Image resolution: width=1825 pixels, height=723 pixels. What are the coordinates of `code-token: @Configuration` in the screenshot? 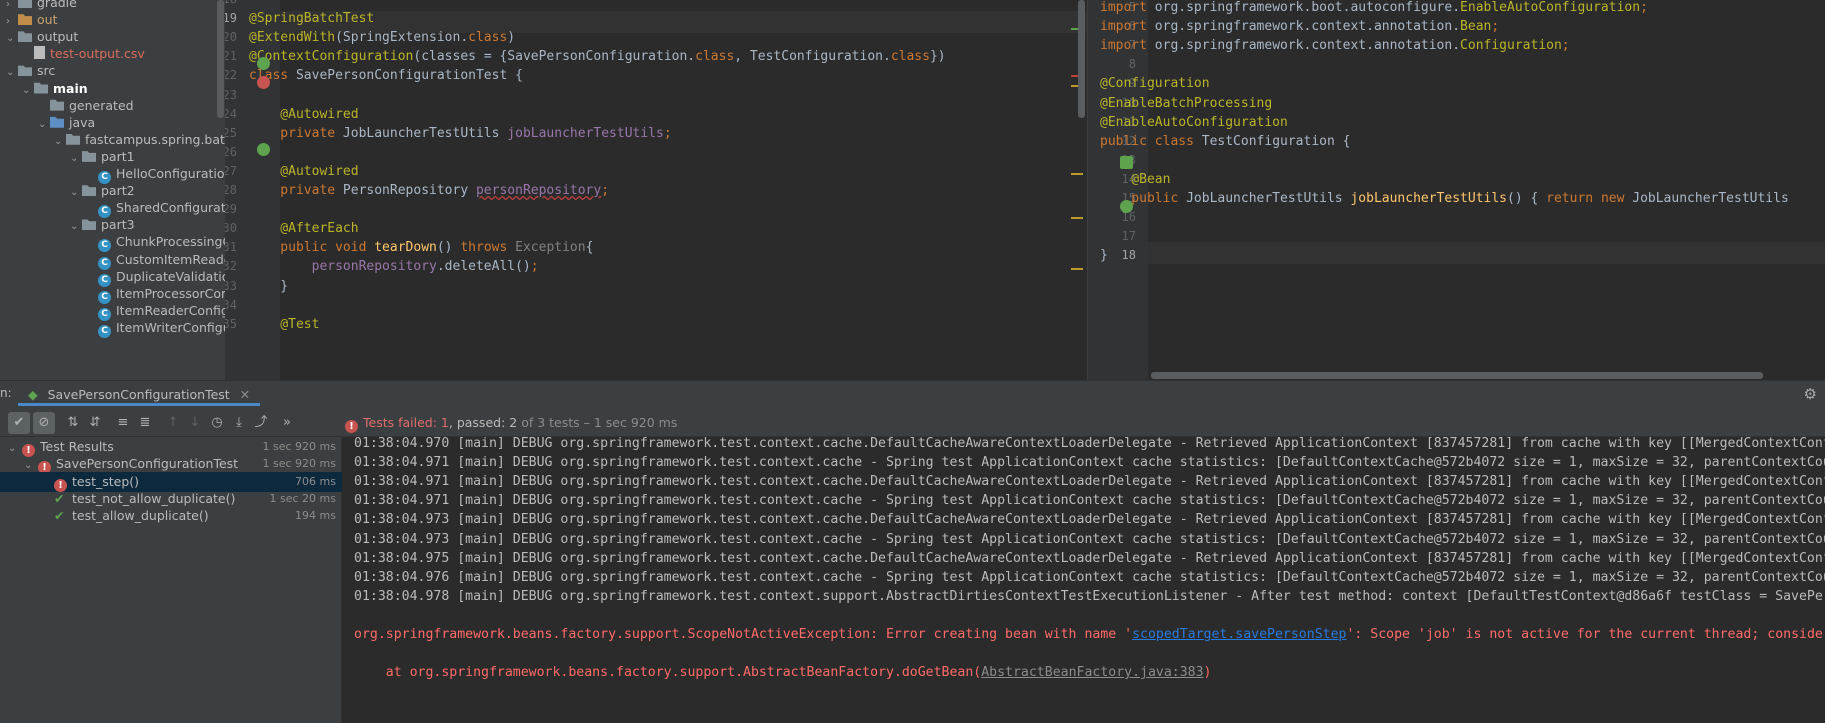 It's located at (1155, 84).